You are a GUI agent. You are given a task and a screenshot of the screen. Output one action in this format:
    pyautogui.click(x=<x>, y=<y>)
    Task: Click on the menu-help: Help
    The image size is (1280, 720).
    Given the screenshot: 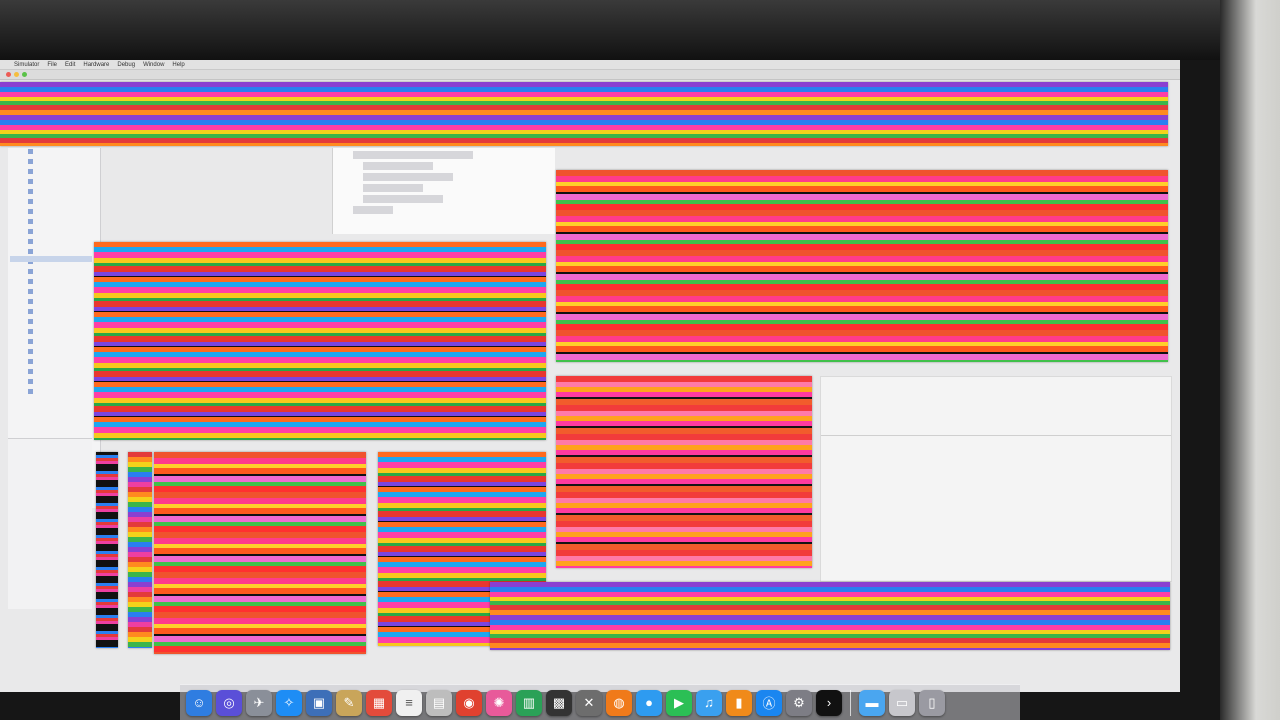 What is the action you would take?
    pyautogui.click(x=178, y=65)
    